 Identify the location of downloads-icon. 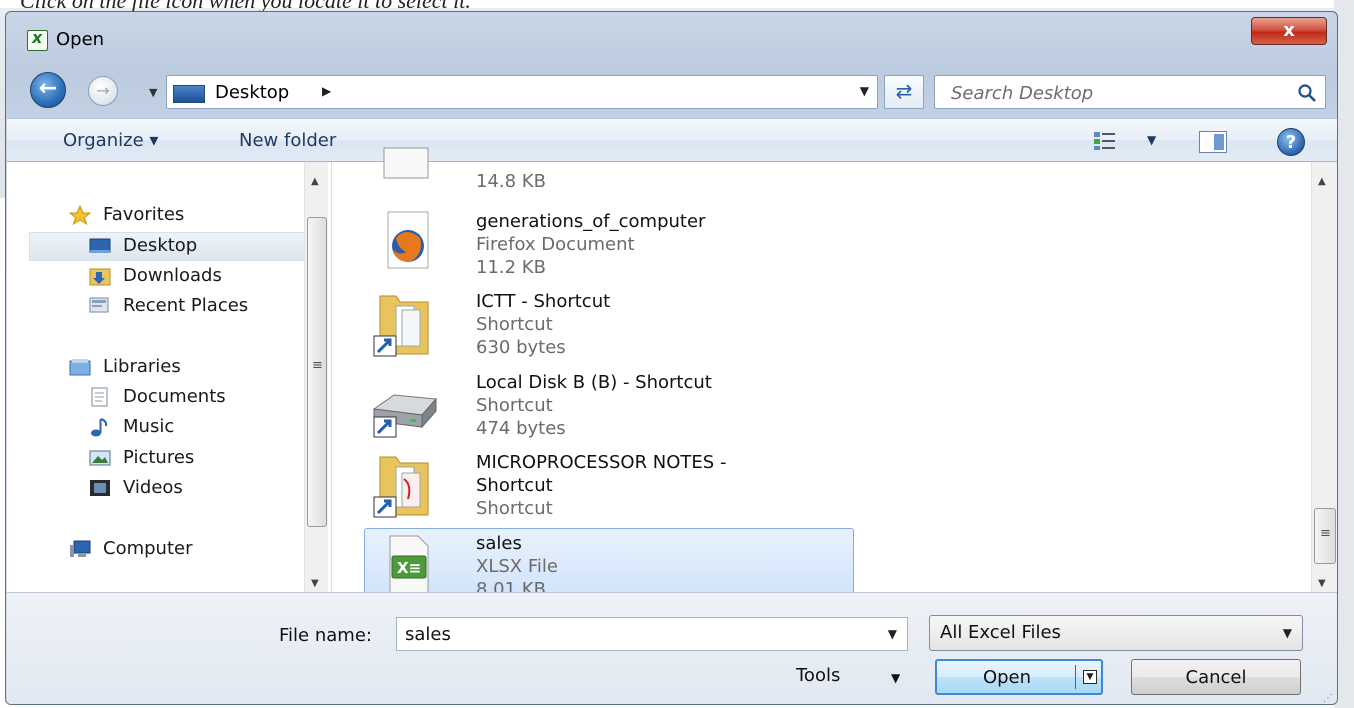
(100, 277).